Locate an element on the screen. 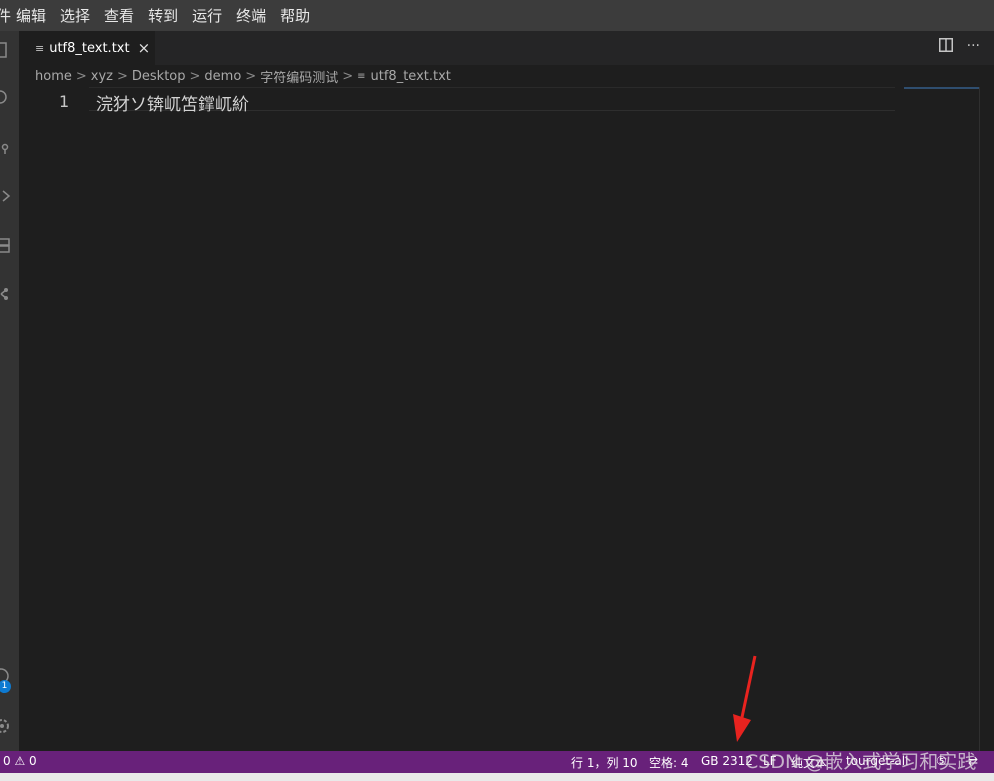 This screenshot has width=994, height=781. breadcrumb-file: utf8_text.txt is located at coordinates (411, 76).